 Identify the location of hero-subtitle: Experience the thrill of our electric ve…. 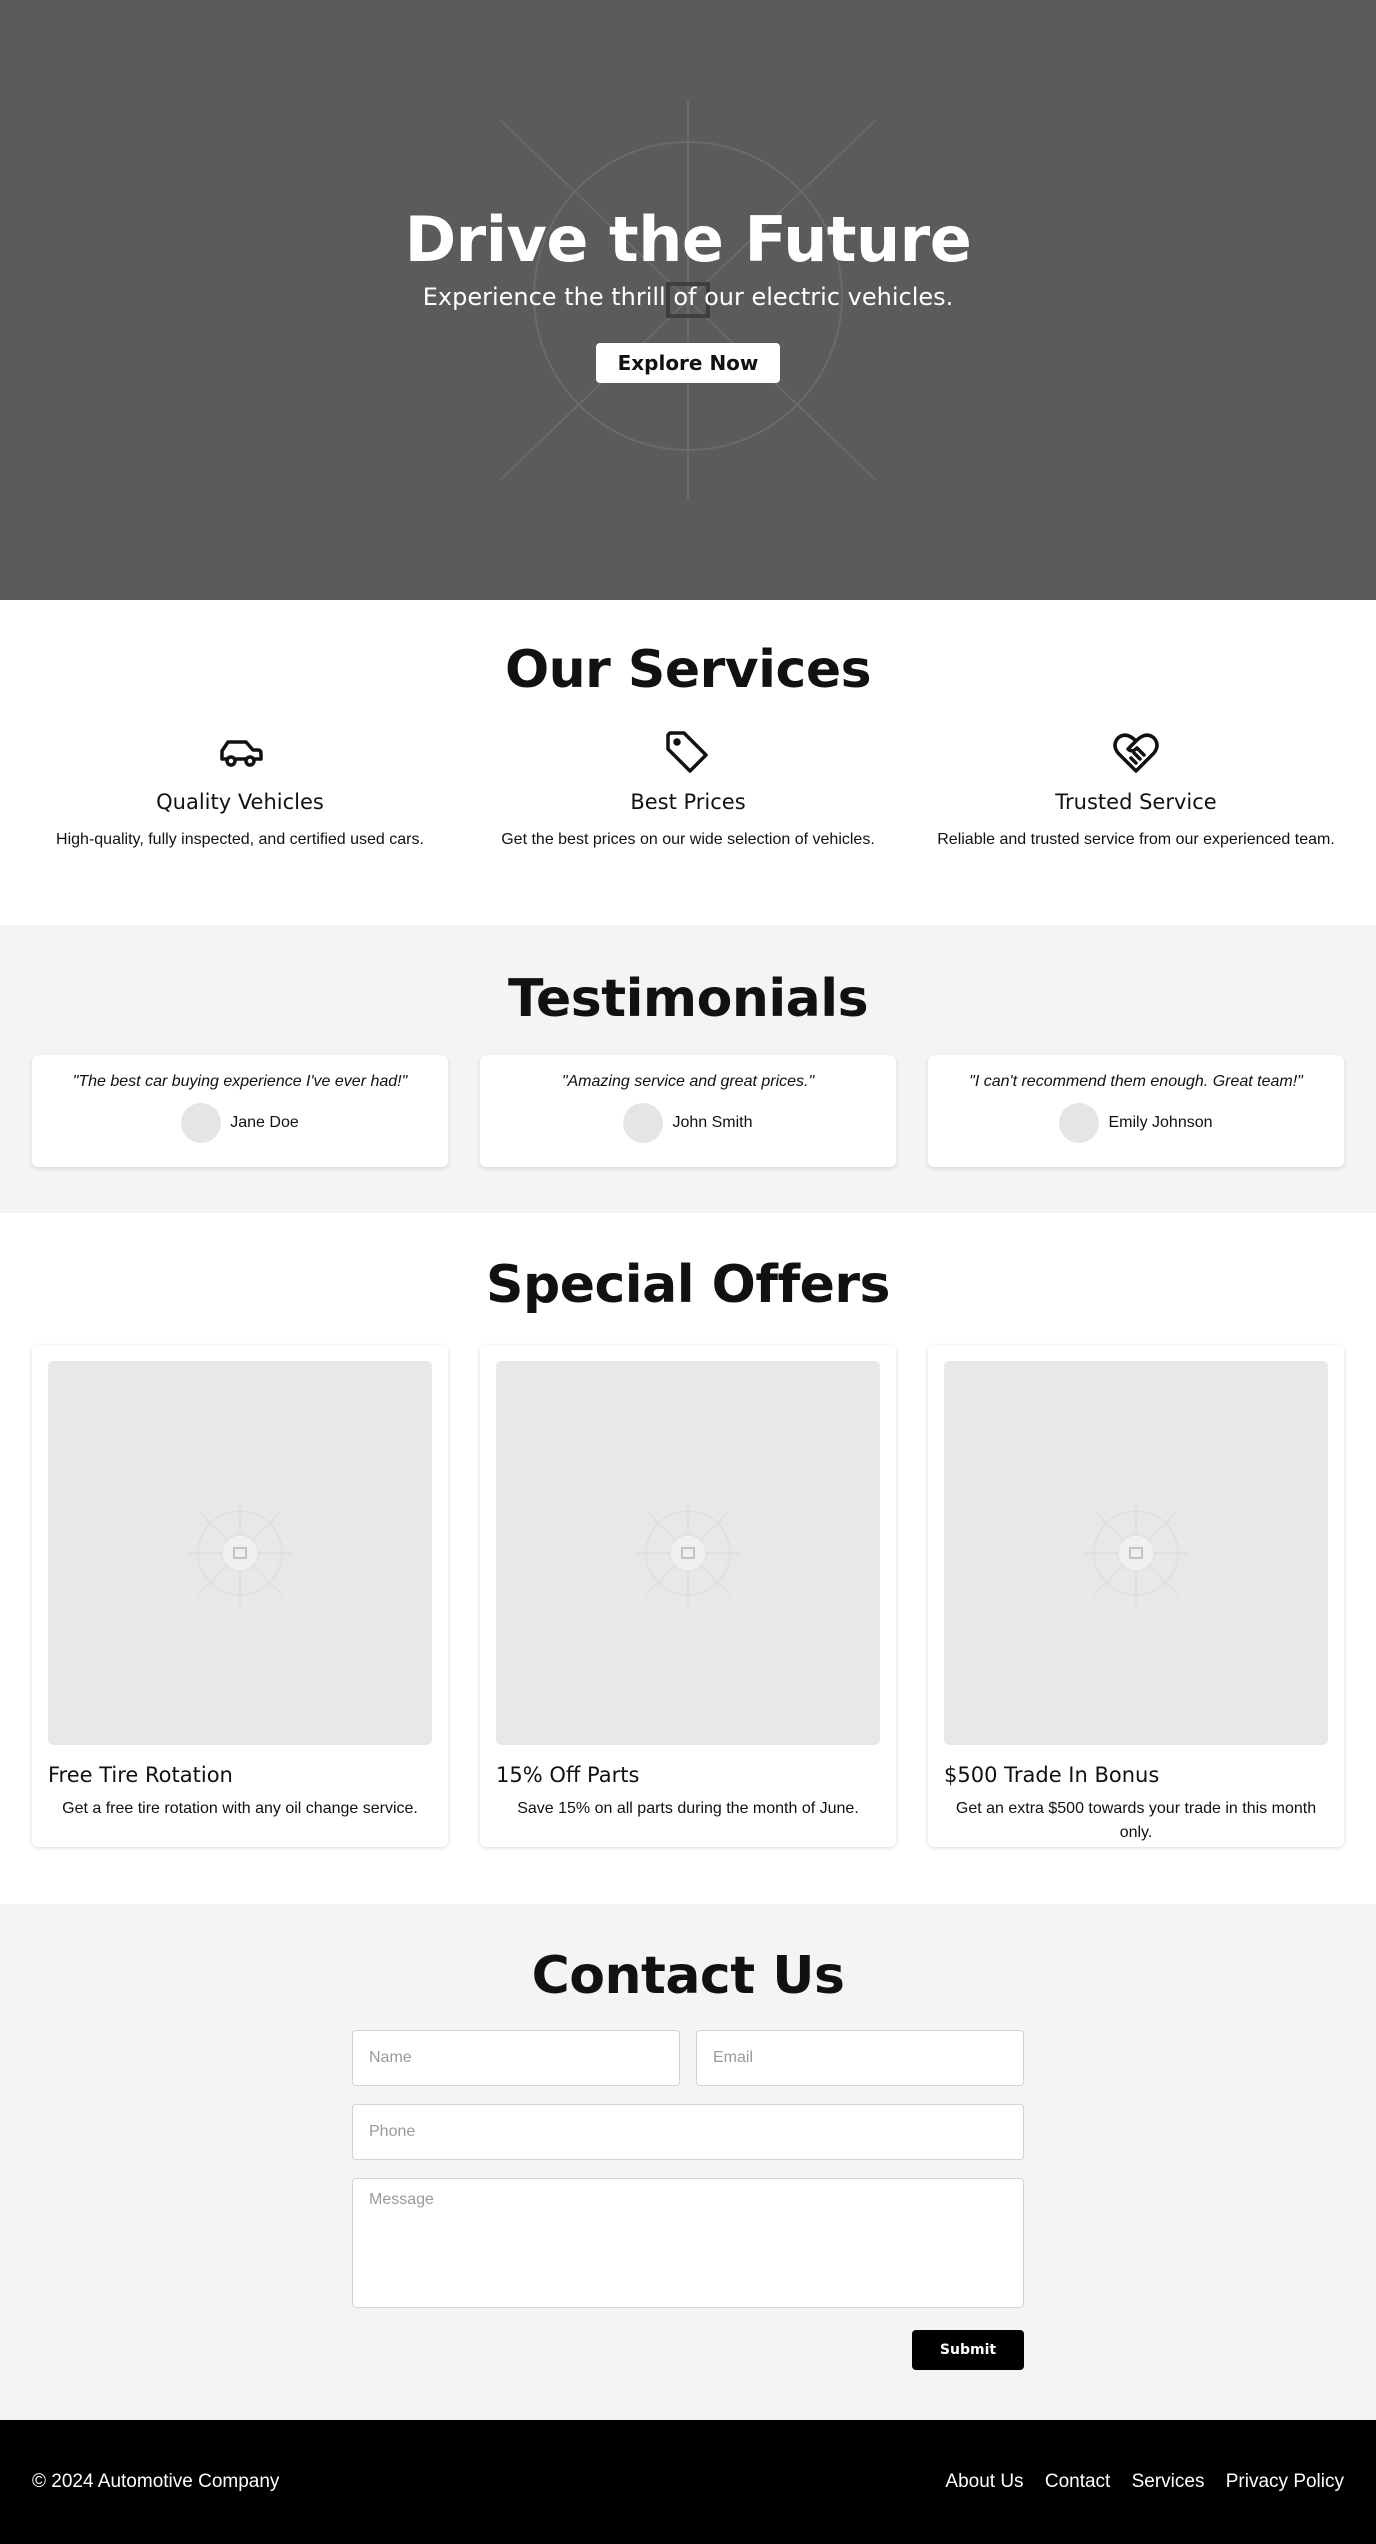
(688, 297).